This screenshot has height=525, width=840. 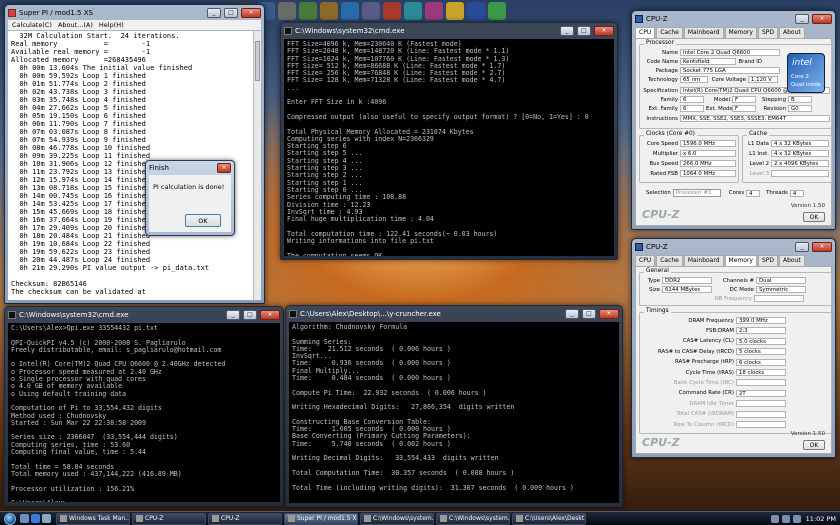 What do you see at coordinates (190, 167) in the screenshot?
I see `finish-titlebar: Finish ×` at bounding box center [190, 167].